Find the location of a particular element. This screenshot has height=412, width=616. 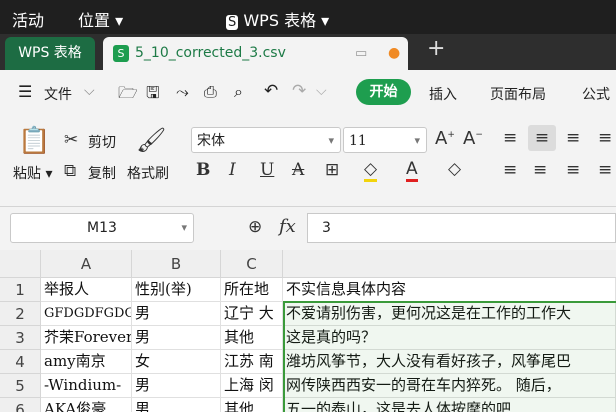

format-painter-icon: 🖌 is located at coordinates (151, 140).